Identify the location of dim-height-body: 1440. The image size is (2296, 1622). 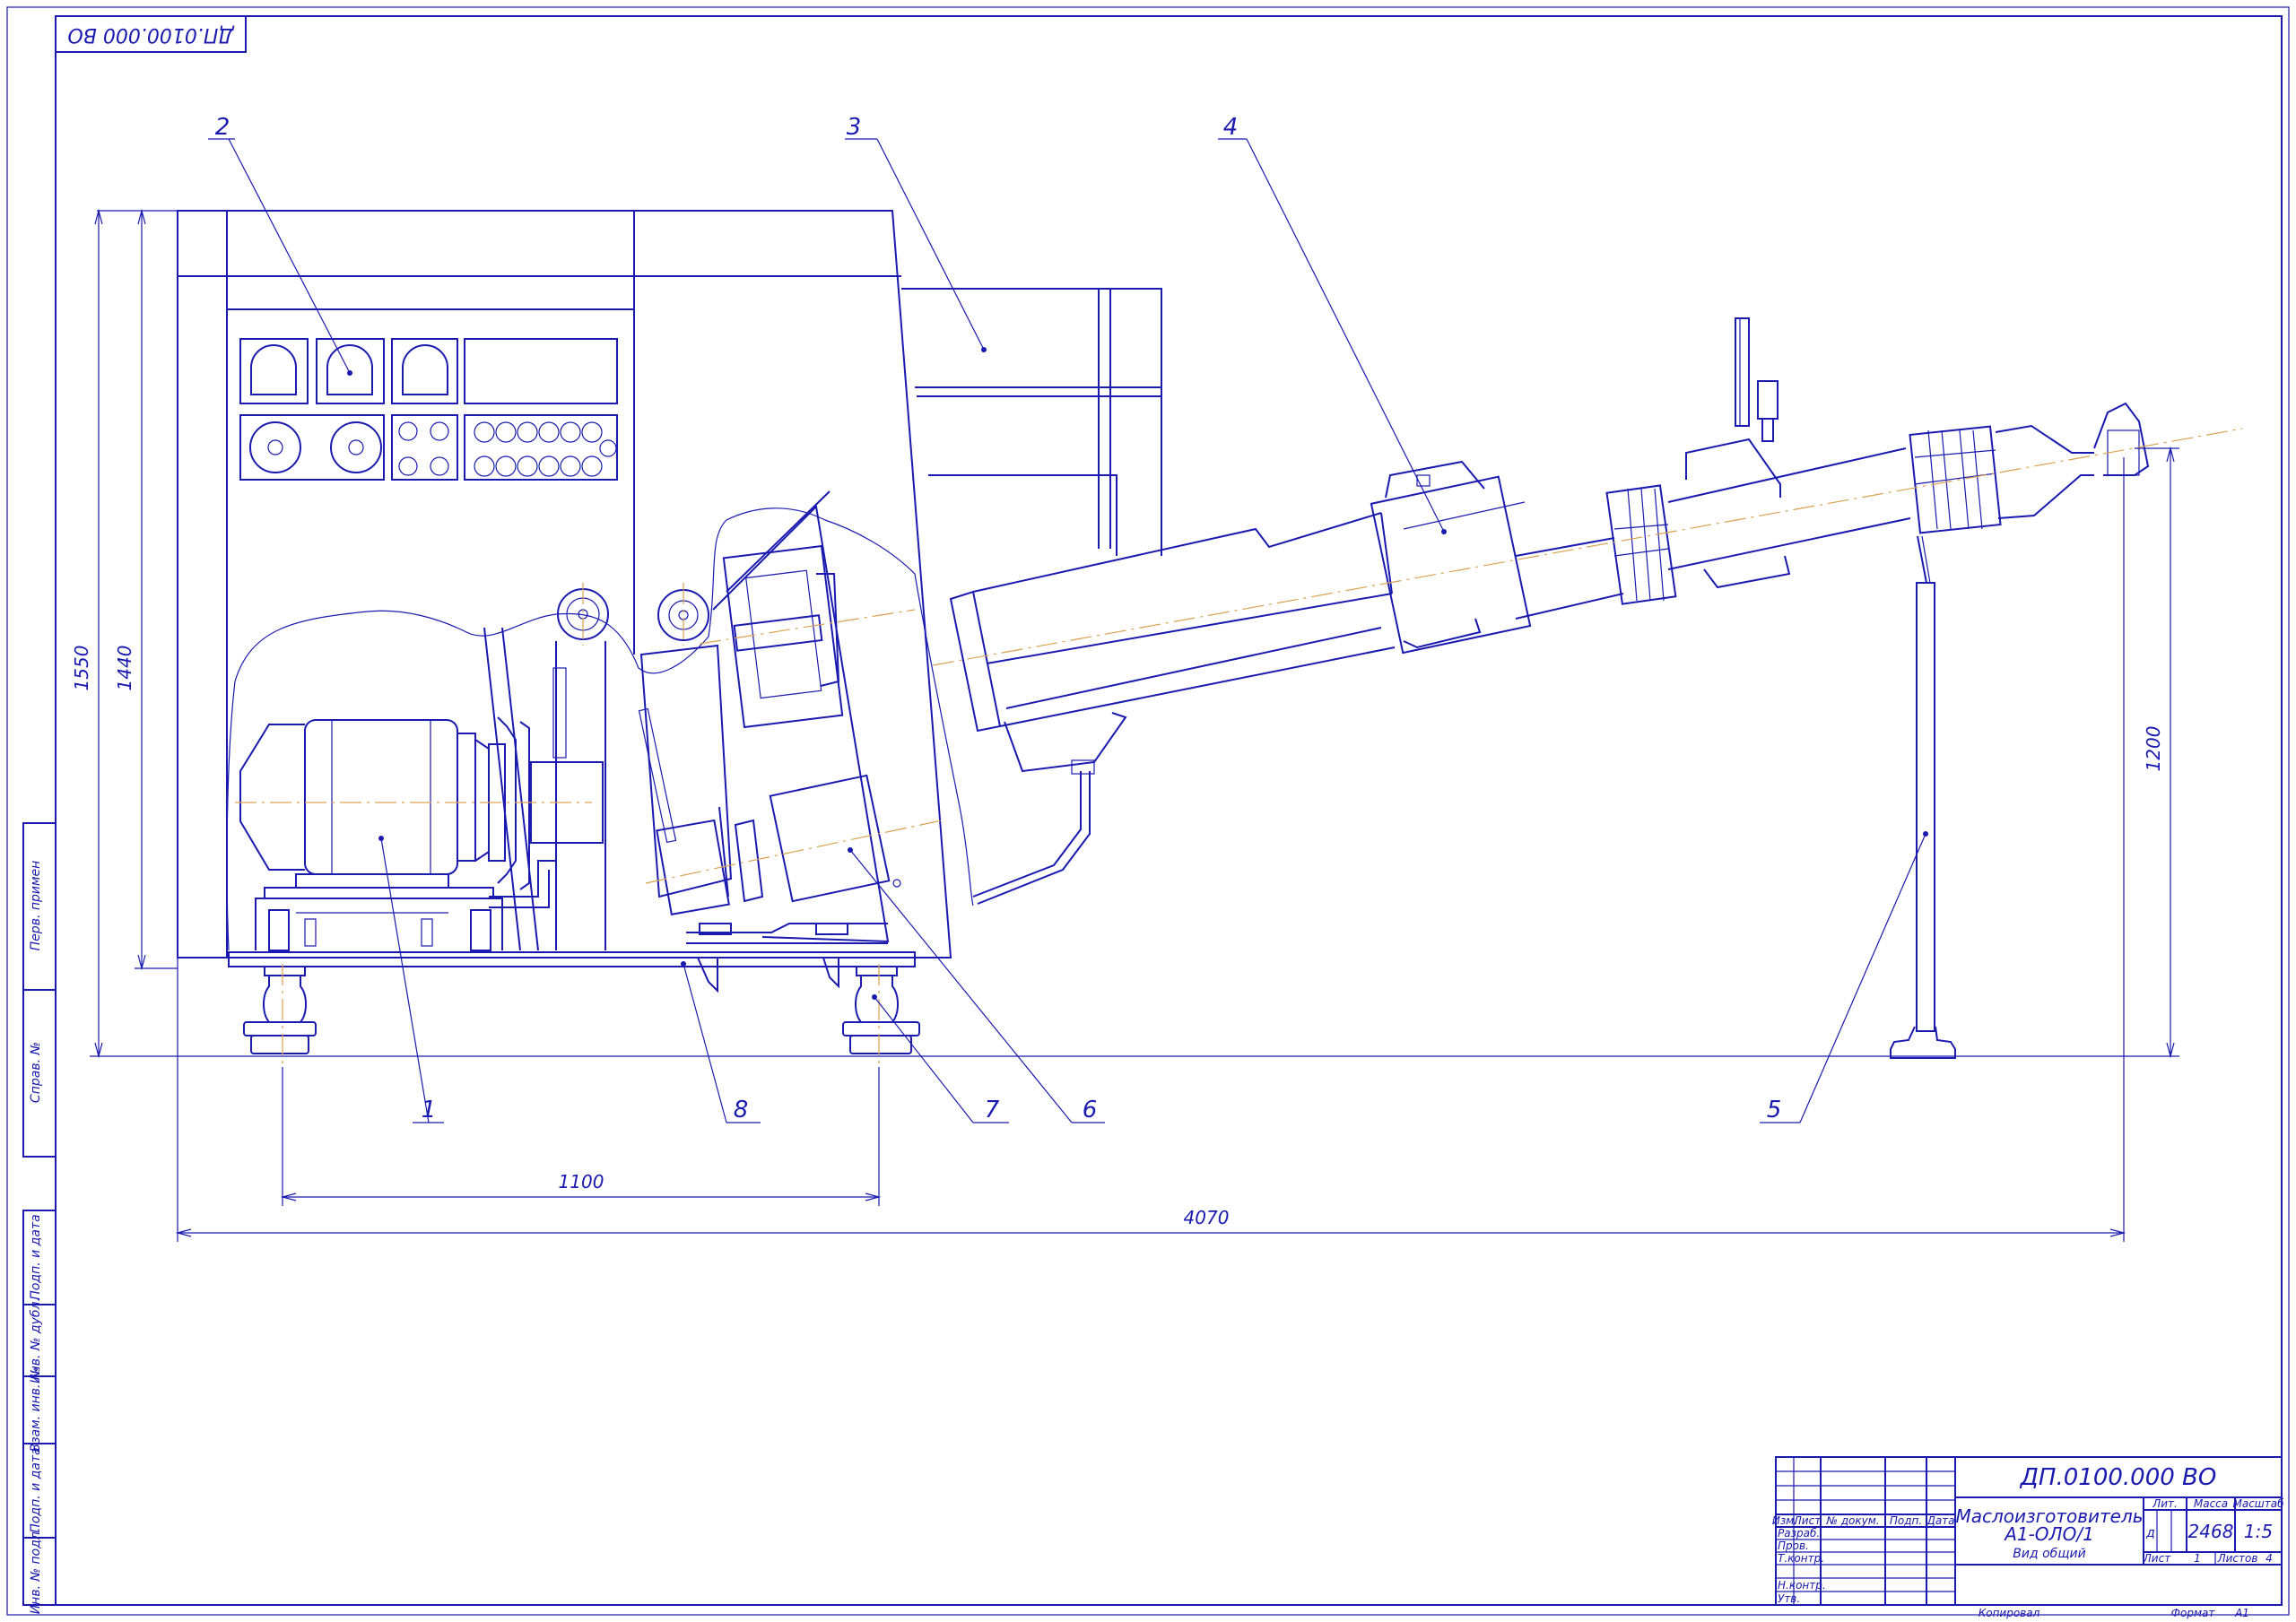
(124, 668).